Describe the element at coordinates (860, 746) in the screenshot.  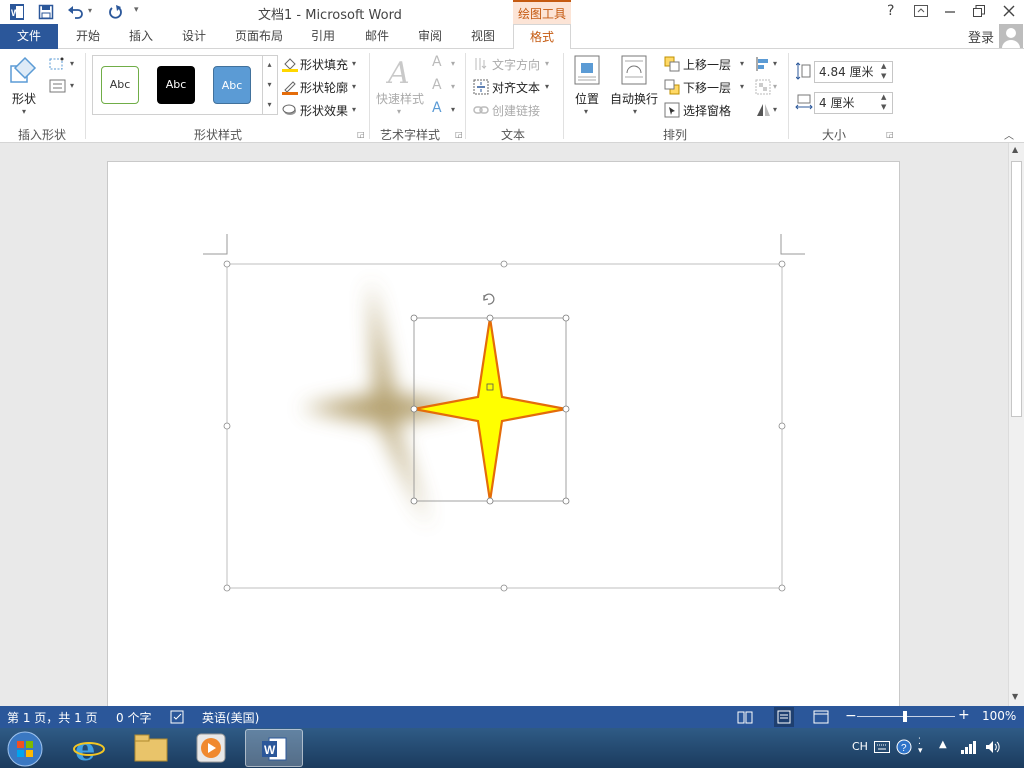
I see `ime-indicator: CH` at that location.